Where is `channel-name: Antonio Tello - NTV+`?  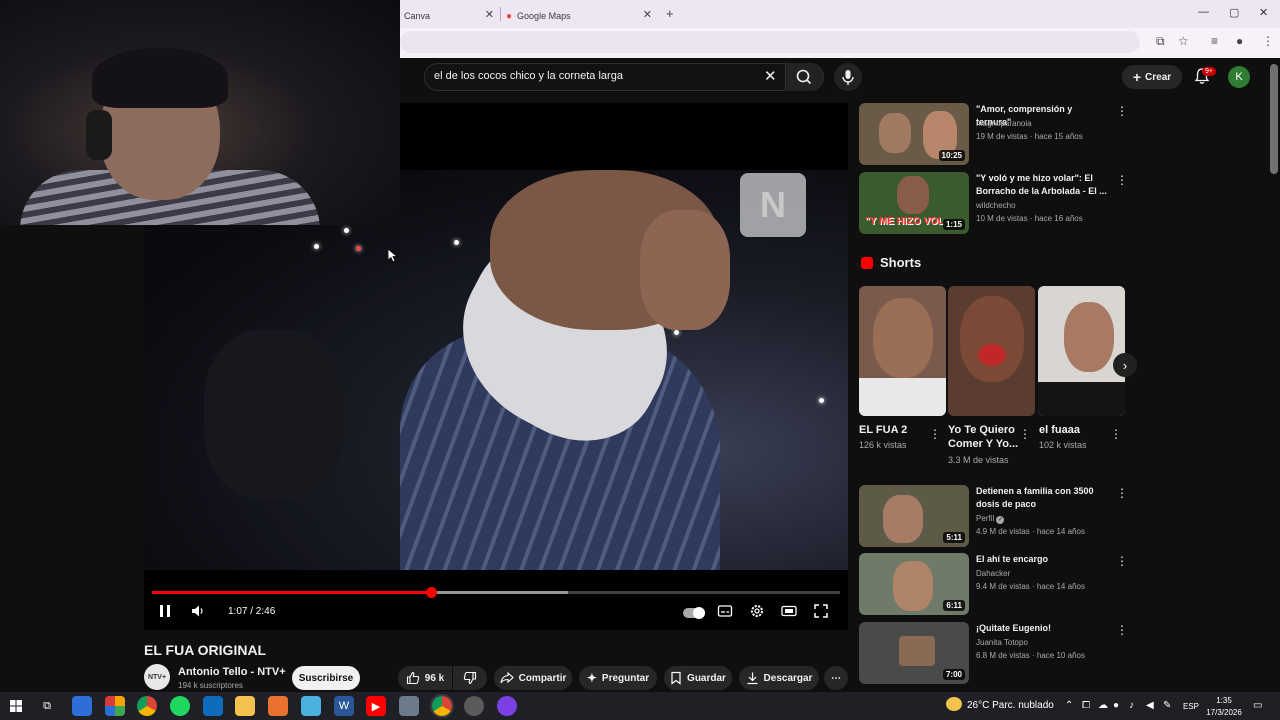 channel-name: Antonio Tello - NTV+ is located at coordinates (232, 672).